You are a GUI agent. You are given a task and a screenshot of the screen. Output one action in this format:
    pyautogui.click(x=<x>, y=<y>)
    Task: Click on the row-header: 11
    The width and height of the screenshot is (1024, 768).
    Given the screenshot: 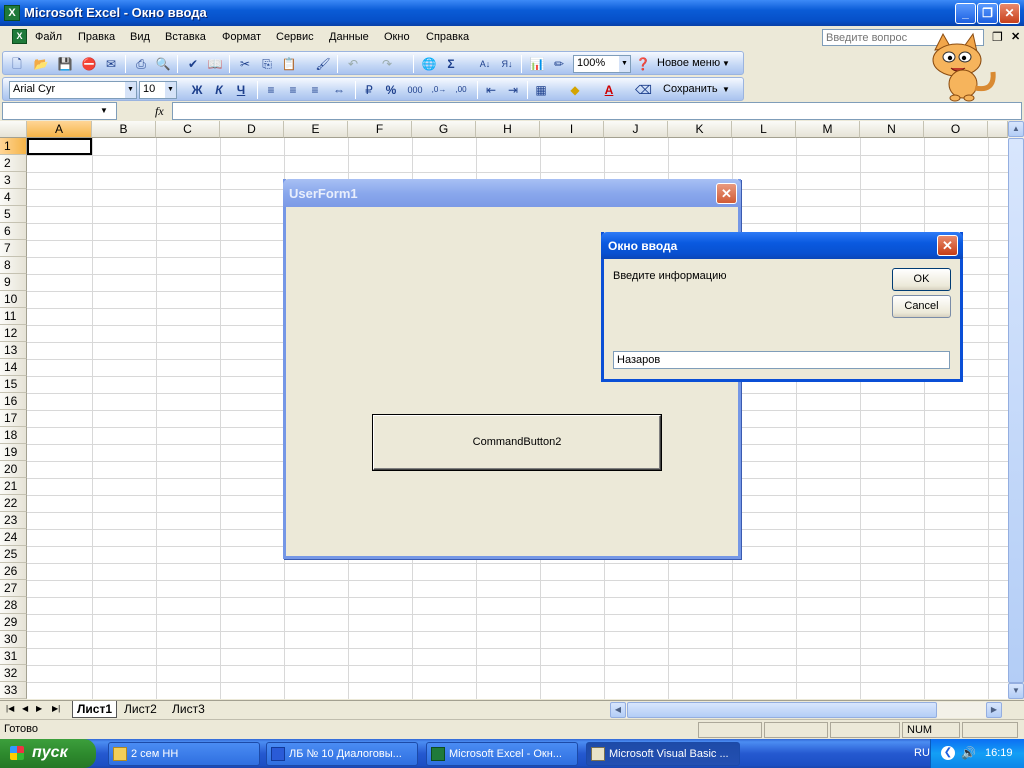 What is the action you would take?
    pyautogui.click(x=13, y=316)
    